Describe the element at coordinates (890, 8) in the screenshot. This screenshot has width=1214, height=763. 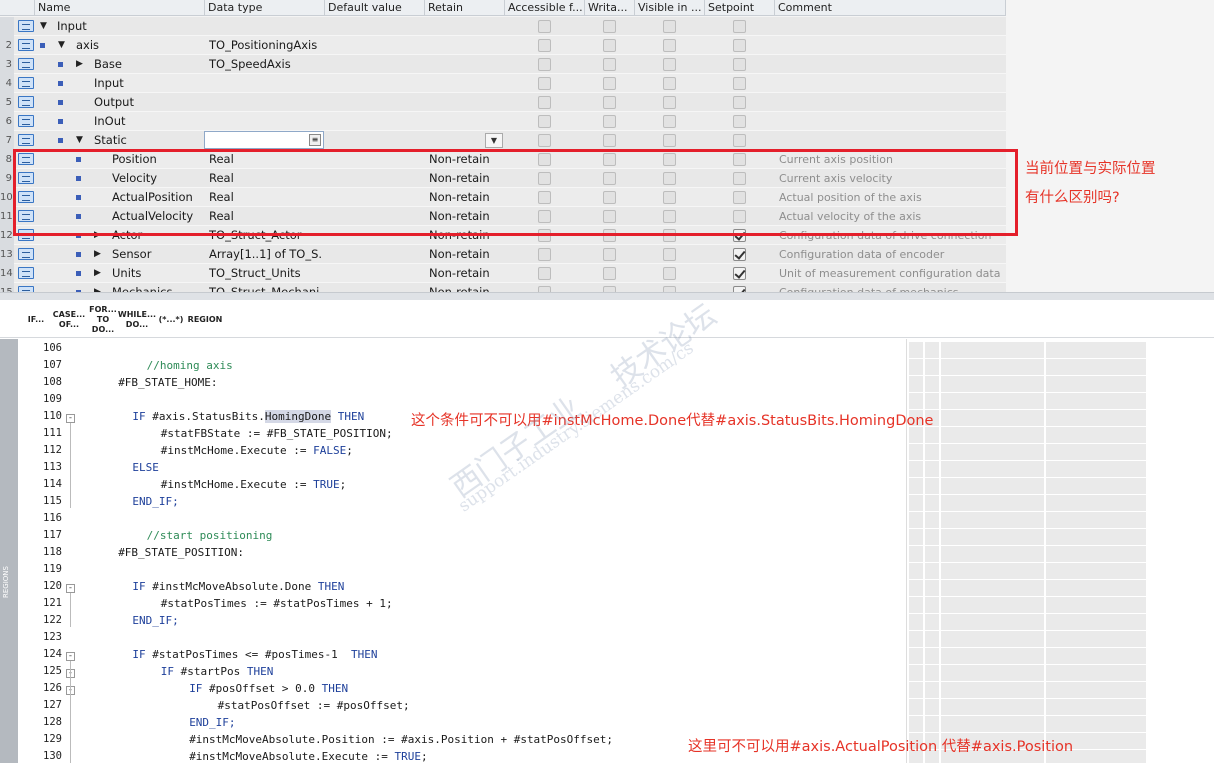
I see `header-comment: Comment` at that location.